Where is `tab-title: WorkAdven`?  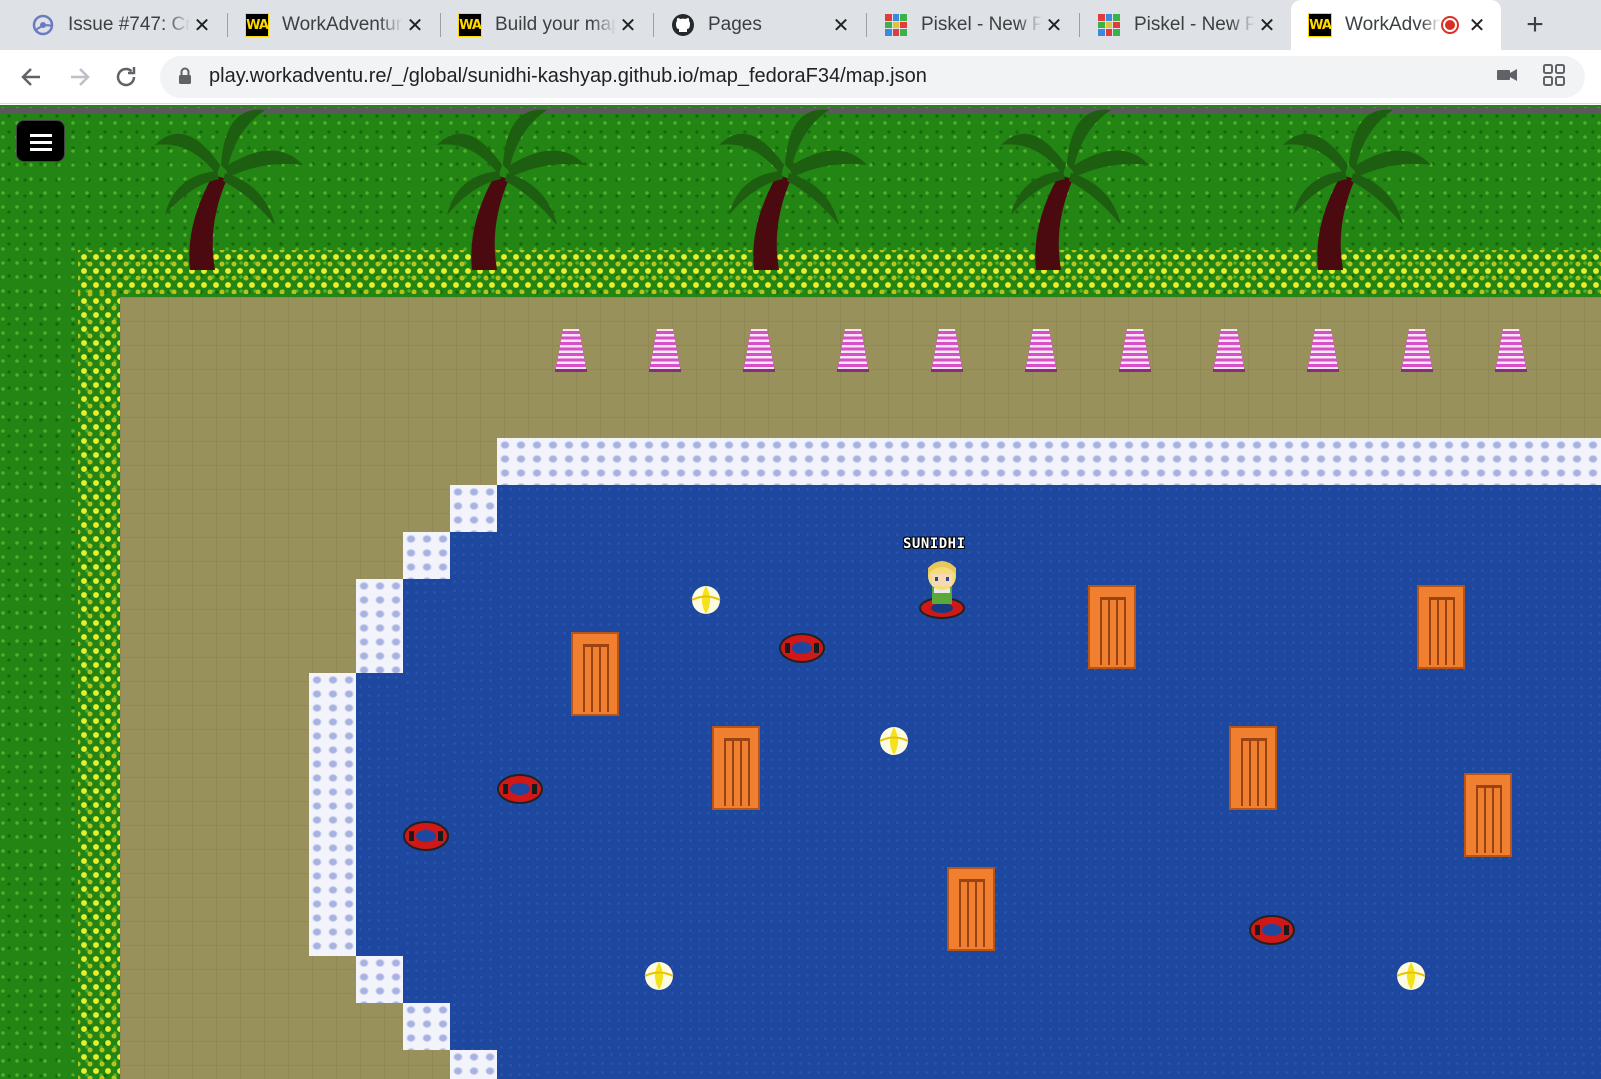
tab-title: WorkAdven is located at coordinates (1393, 24).